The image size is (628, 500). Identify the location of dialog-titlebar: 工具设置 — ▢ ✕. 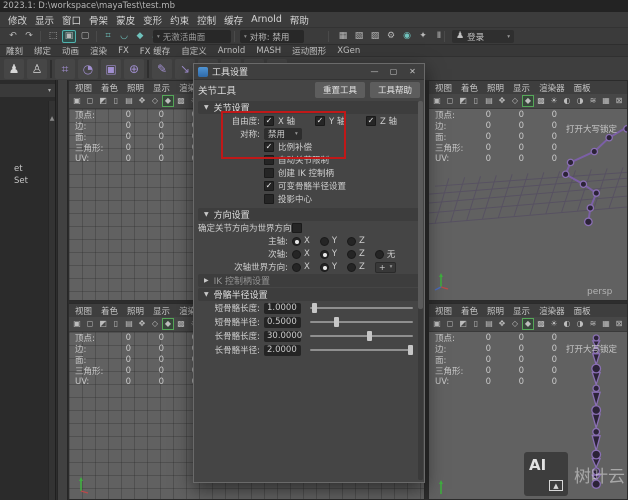
(309, 72).